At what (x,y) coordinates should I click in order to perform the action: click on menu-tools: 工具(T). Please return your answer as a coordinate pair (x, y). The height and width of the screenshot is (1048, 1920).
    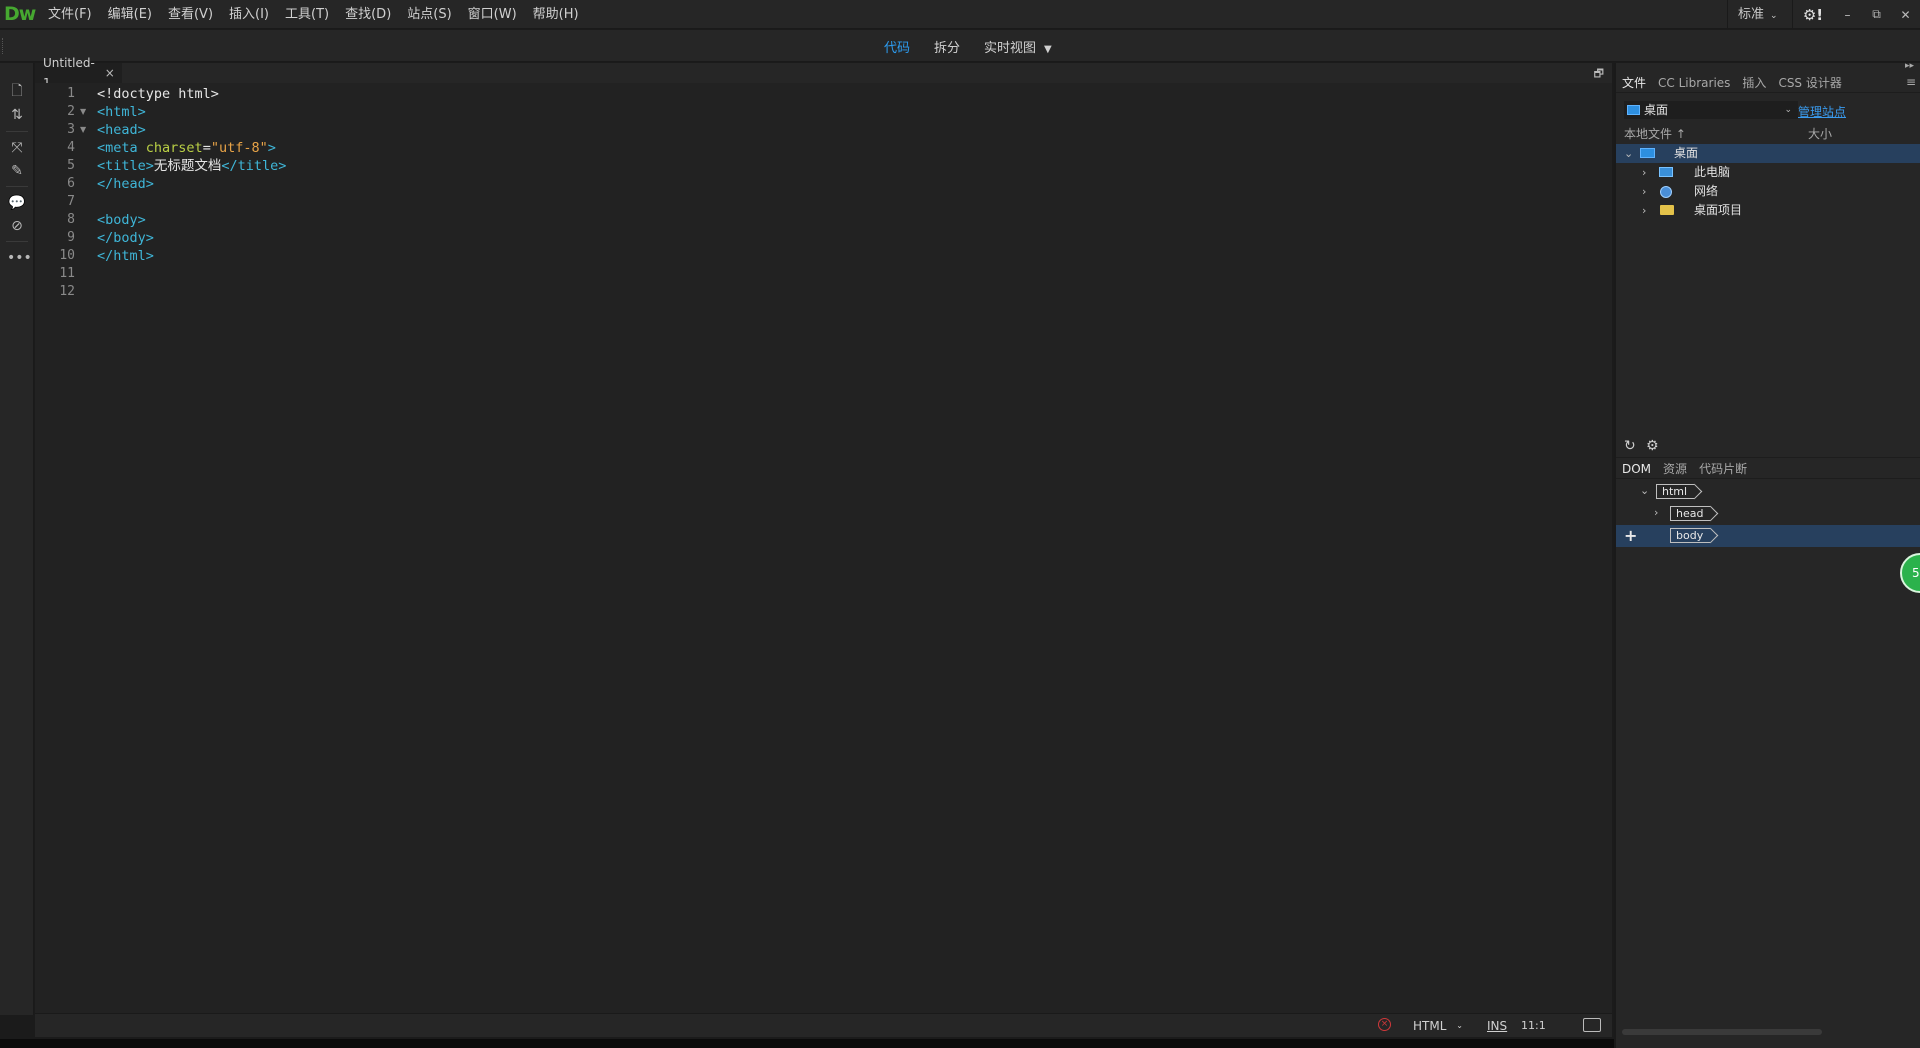
    Looking at the image, I should click on (307, 14).